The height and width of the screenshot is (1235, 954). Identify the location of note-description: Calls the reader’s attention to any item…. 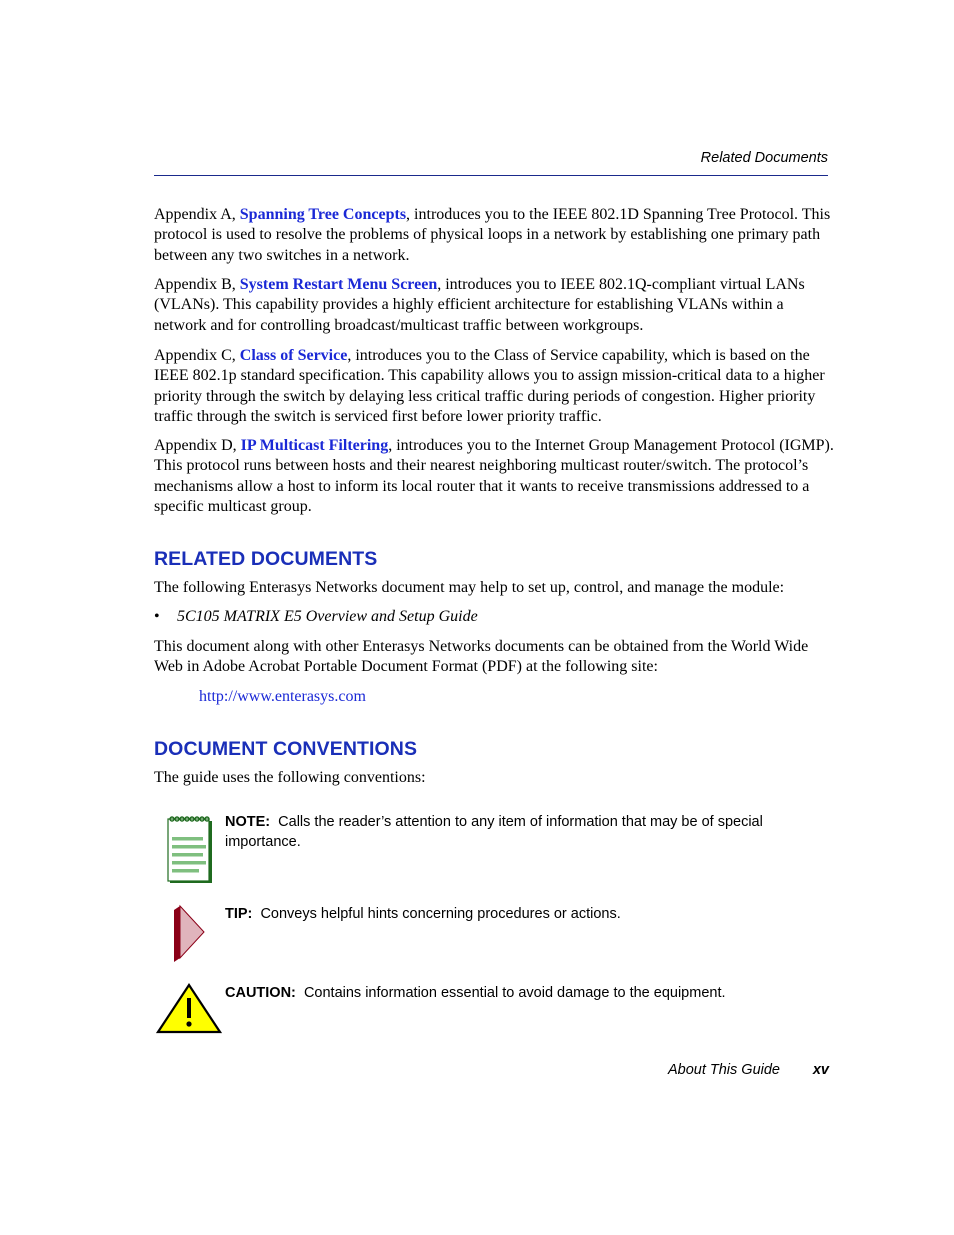
(494, 832).